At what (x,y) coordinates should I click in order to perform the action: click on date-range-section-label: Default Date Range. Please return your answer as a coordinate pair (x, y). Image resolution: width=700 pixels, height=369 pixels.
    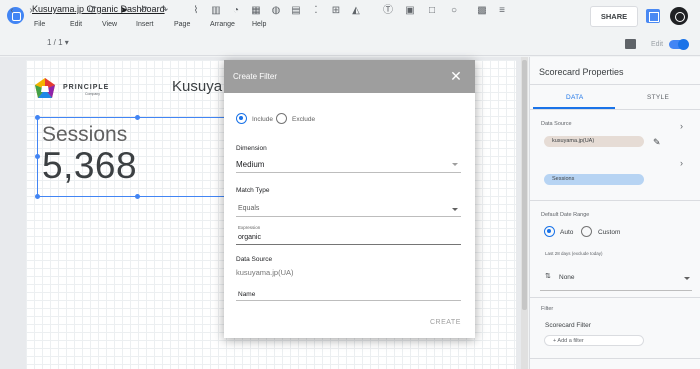
    Looking at the image, I should click on (565, 215).